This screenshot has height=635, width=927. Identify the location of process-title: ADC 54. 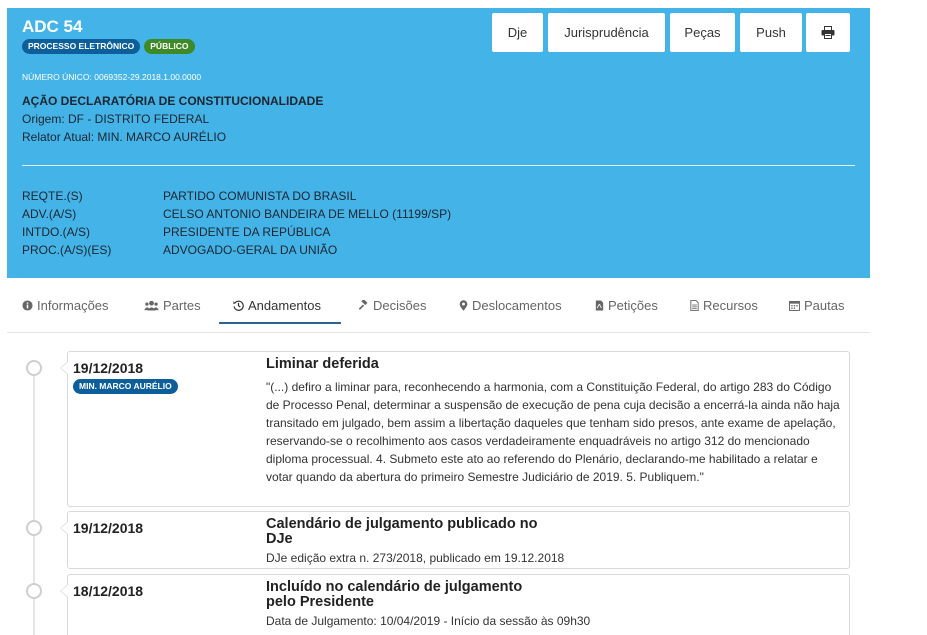
(52, 26).